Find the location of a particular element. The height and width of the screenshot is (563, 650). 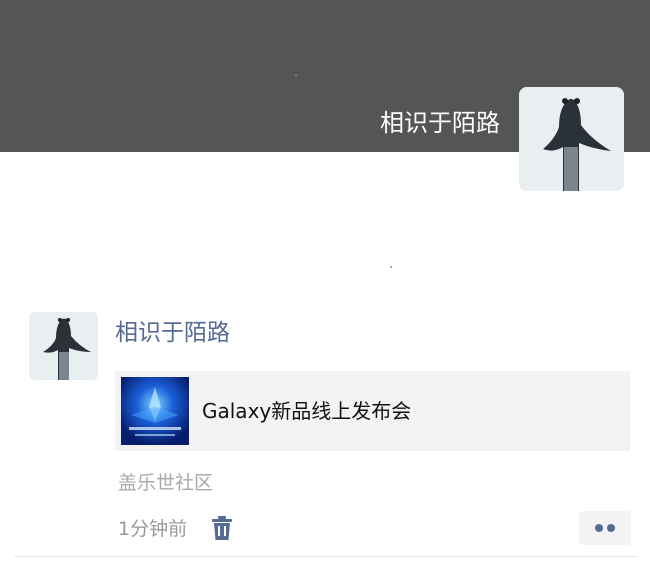

shared-link-card: Galaxy新品线上发布会 is located at coordinates (372, 411).